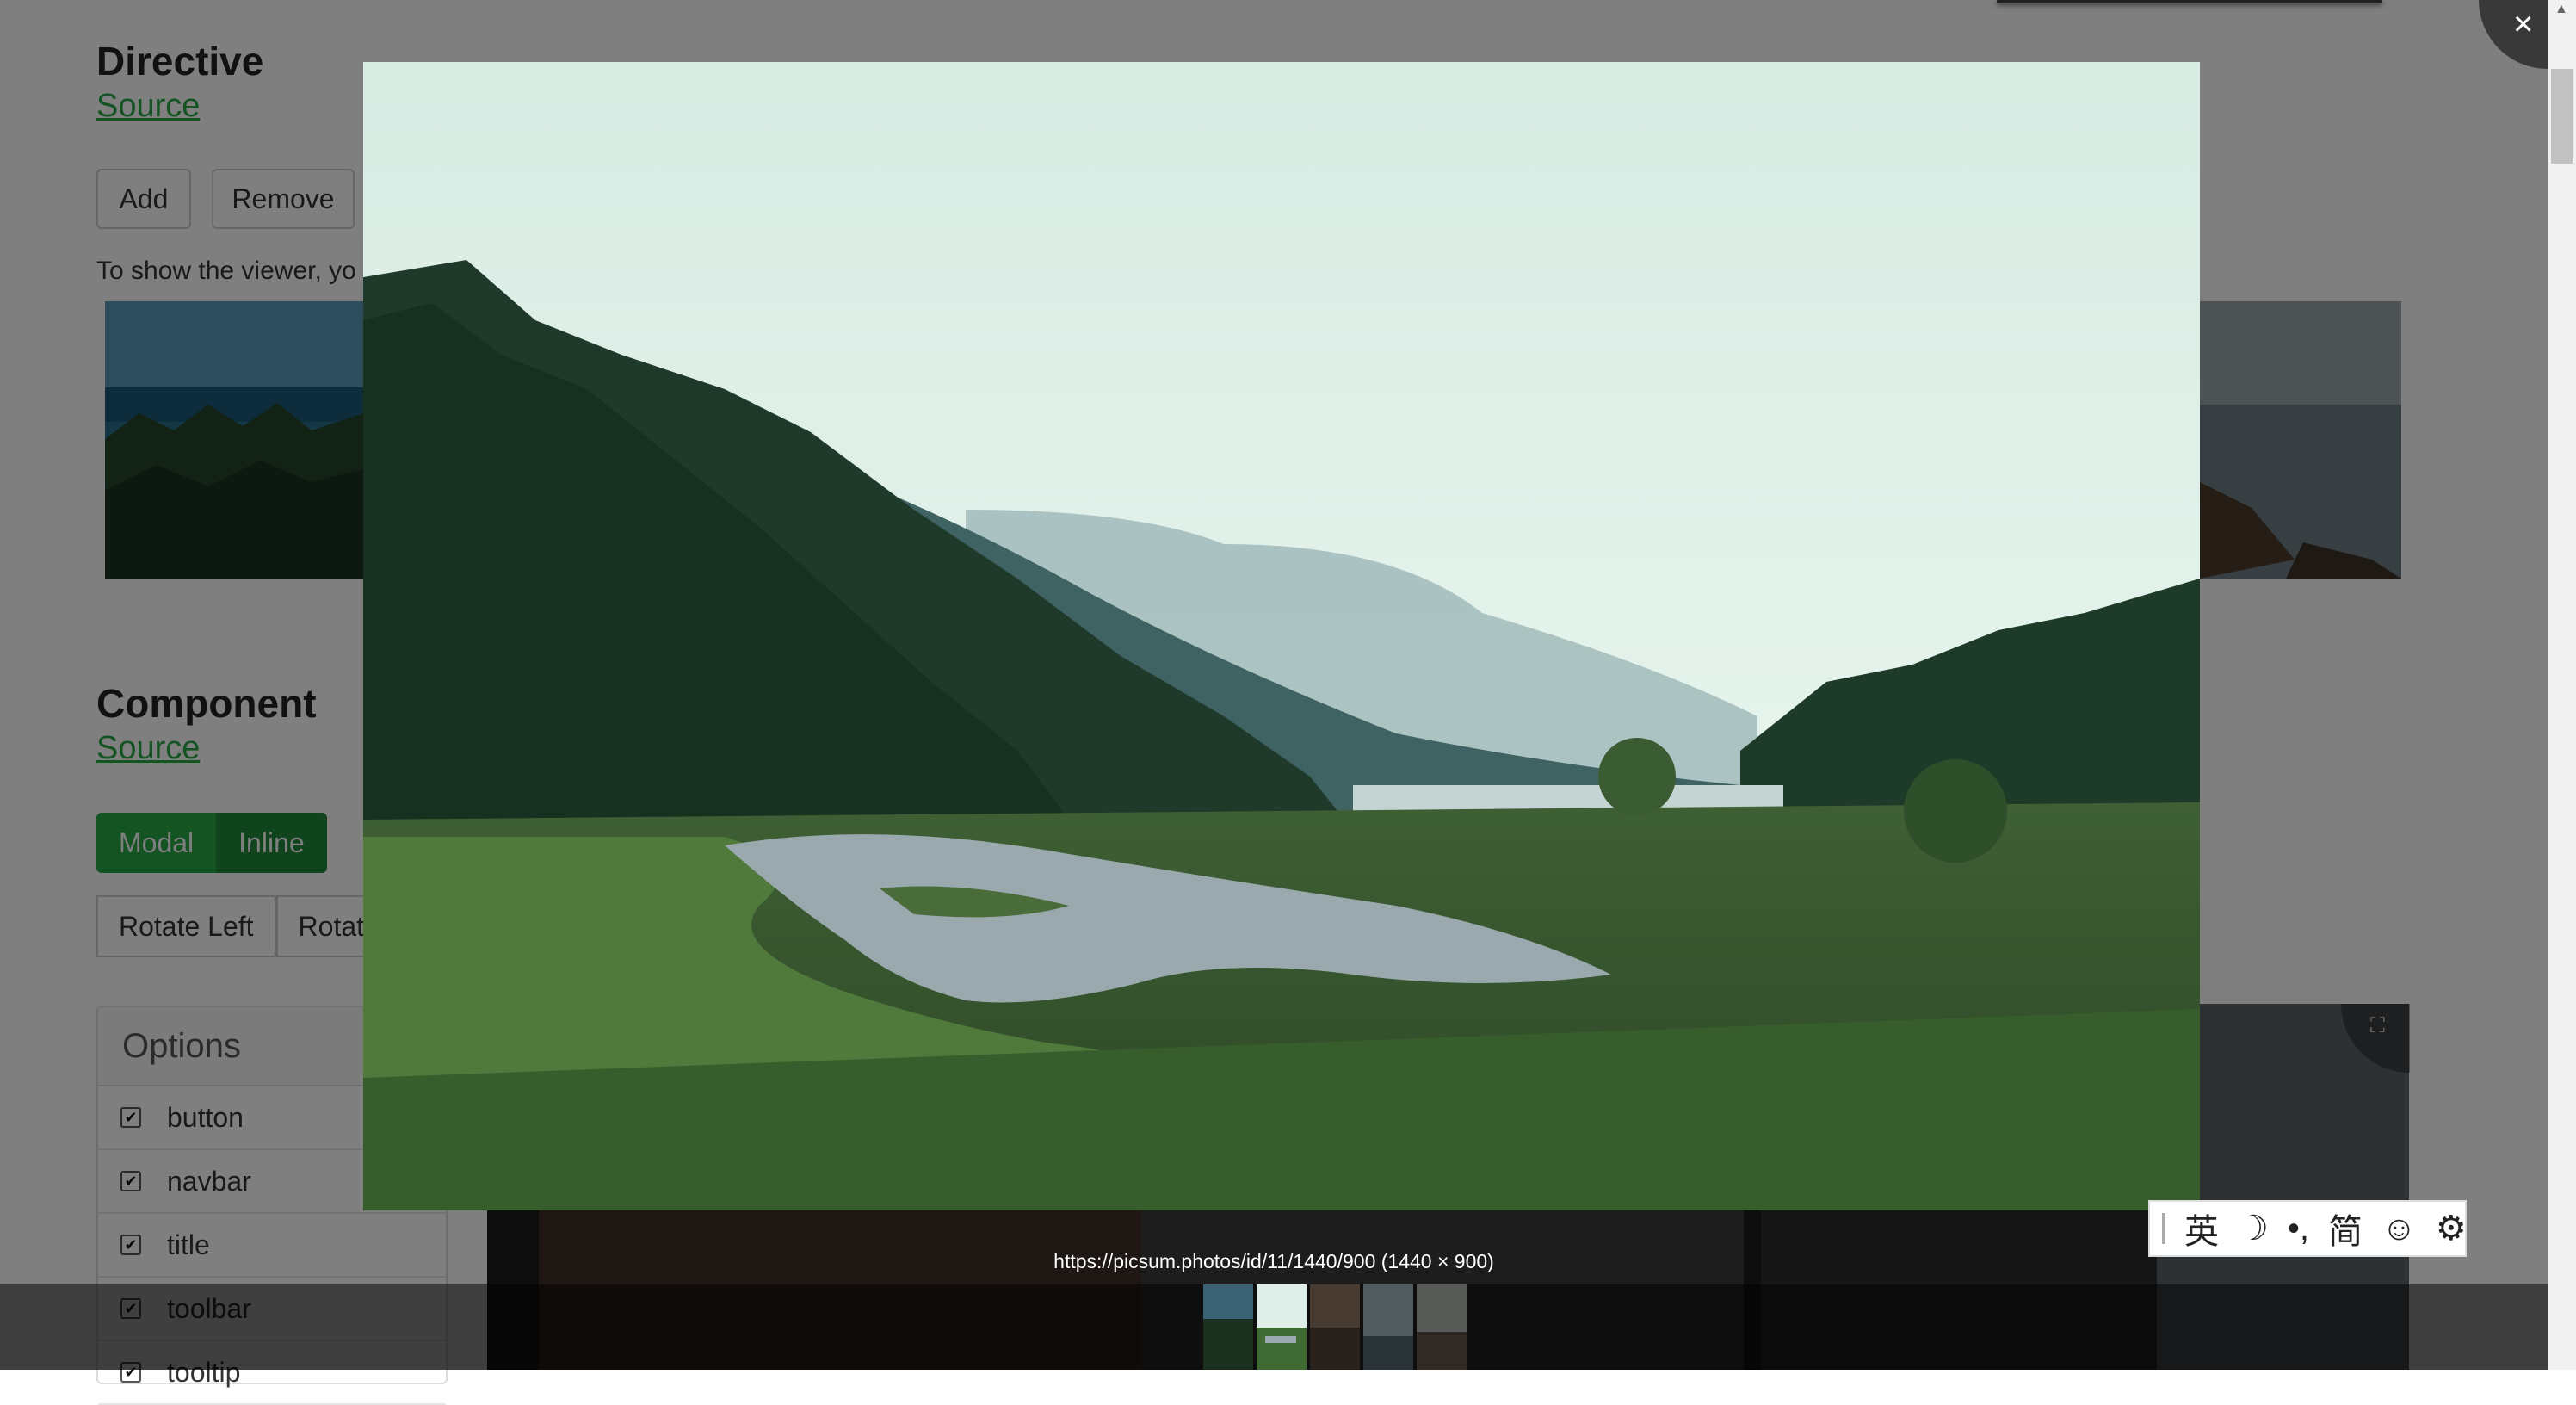 This screenshot has height=1405, width=2576. What do you see at coordinates (2189, 1) in the screenshot?
I see `top-tooltip-bar` at bounding box center [2189, 1].